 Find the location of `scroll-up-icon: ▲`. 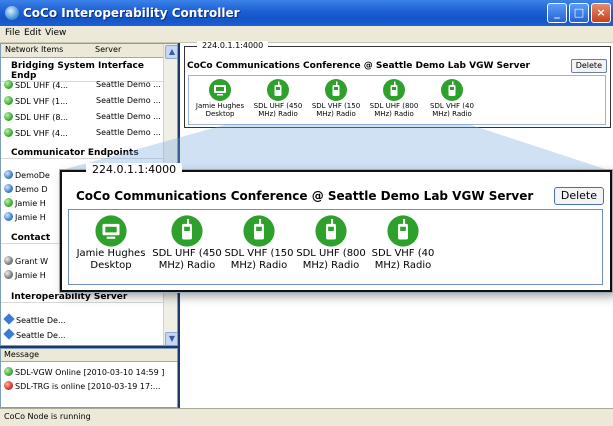

scroll-up-icon: ▲ is located at coordinates (171, 52).